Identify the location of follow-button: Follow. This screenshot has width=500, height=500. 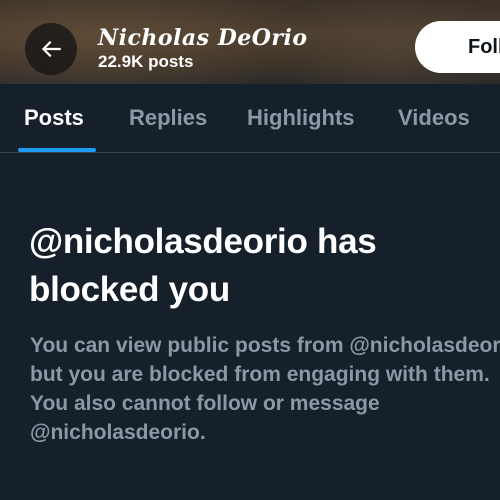
(457, 47).